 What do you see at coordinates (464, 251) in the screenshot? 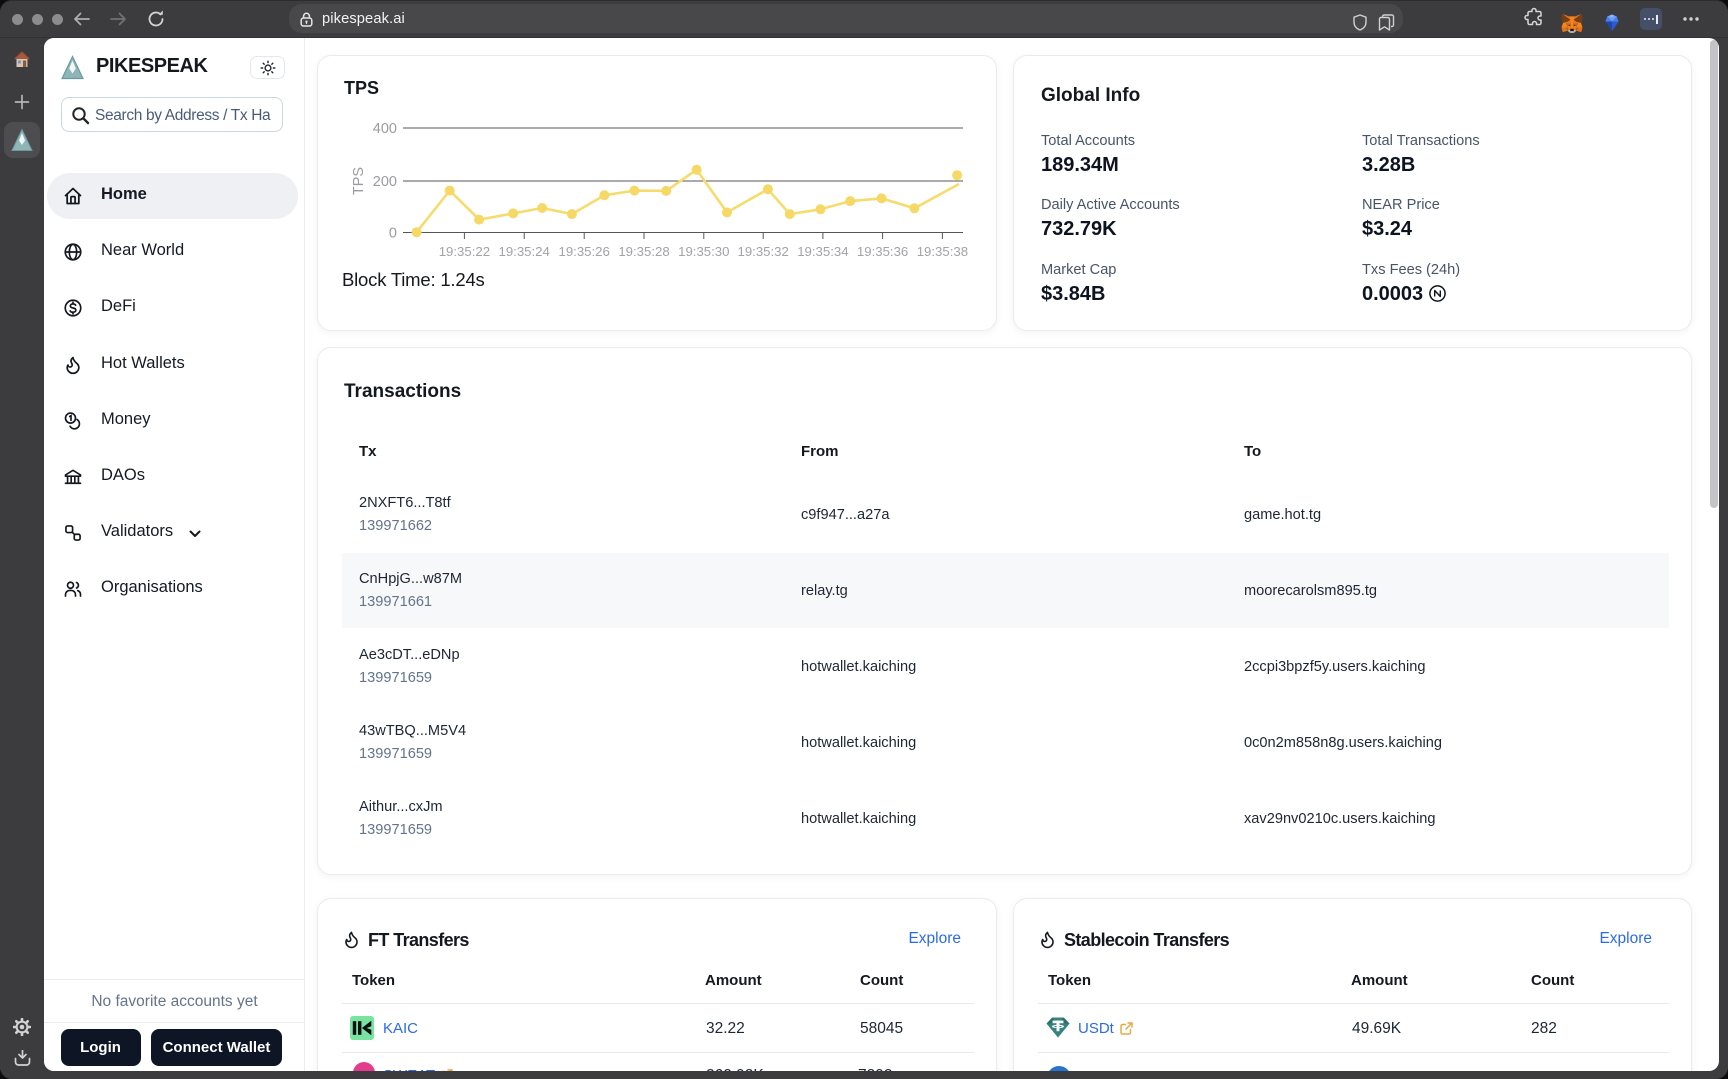
I see `svg-text: 19:35:22` at bounding box center [464, 251].